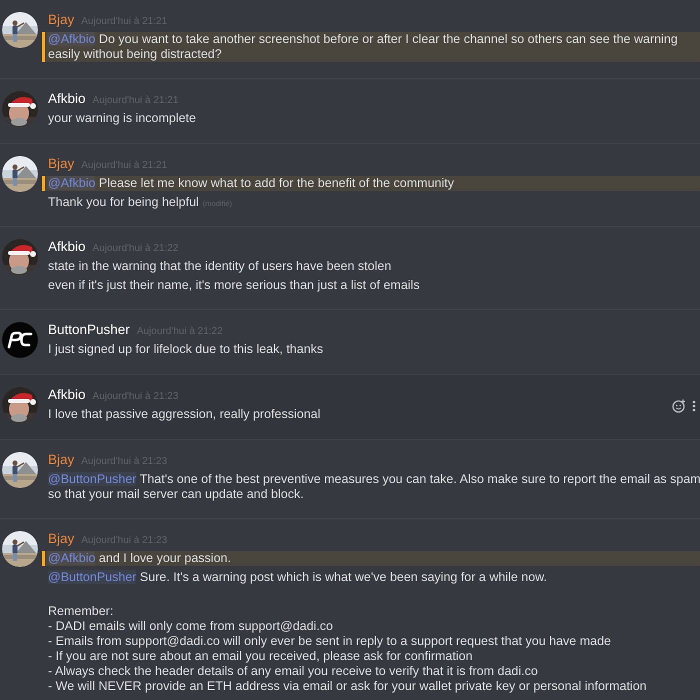  What do you see at coordinates (122, 118) in the screenshot?
I see `message-text: your warning is incomplete` at bounding box center [122, 118].